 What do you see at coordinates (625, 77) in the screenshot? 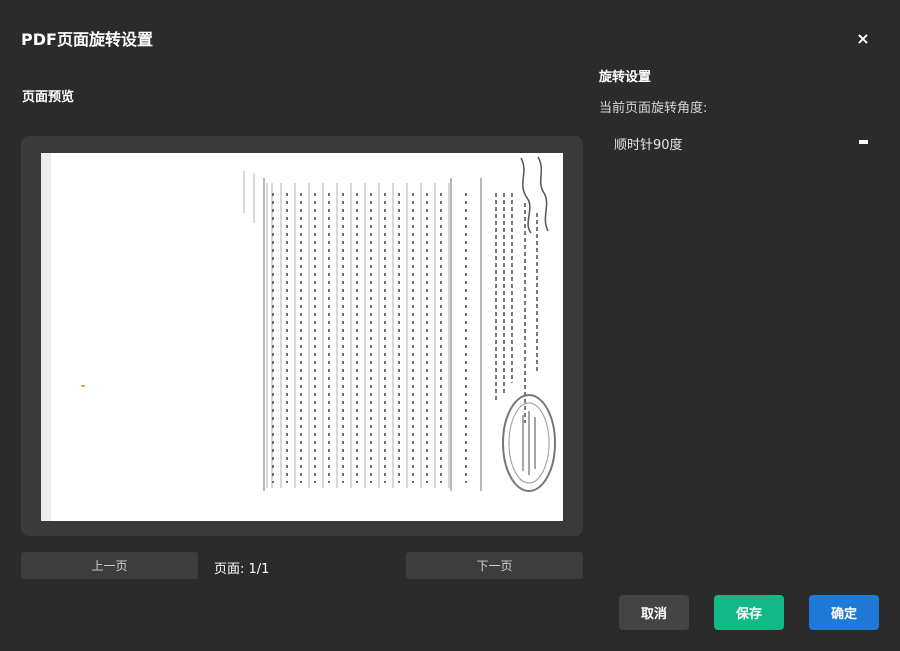
I see `rotation-heading: 旋转设置` at bounding box center [625, 77].